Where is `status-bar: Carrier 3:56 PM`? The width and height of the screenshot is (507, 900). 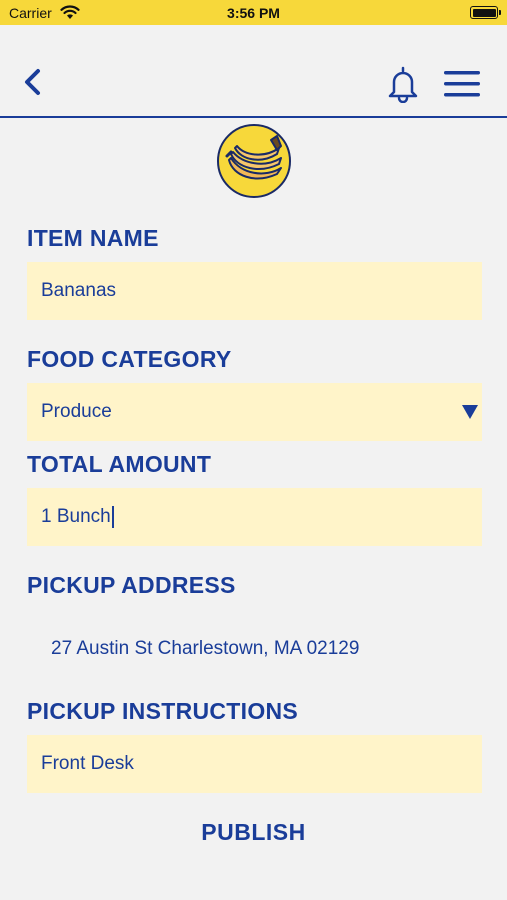 status-bar: Carrier 3:56 PM is located at coordinates (253, 12).